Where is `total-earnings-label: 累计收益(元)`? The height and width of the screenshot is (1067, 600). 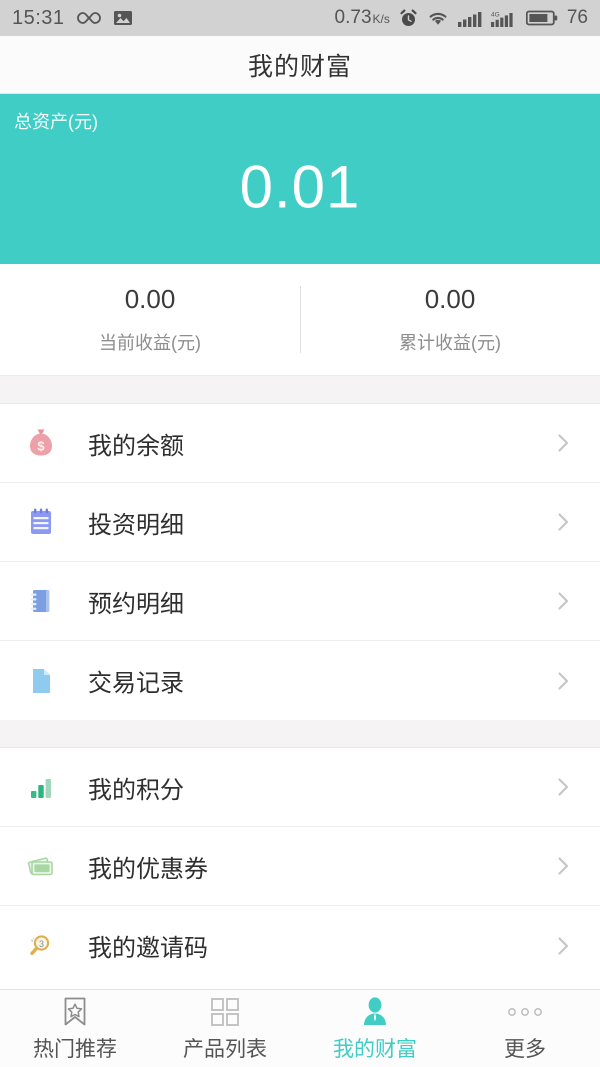
total-earnings-label: 累计收益(元) is located at coordinates (450, 343).